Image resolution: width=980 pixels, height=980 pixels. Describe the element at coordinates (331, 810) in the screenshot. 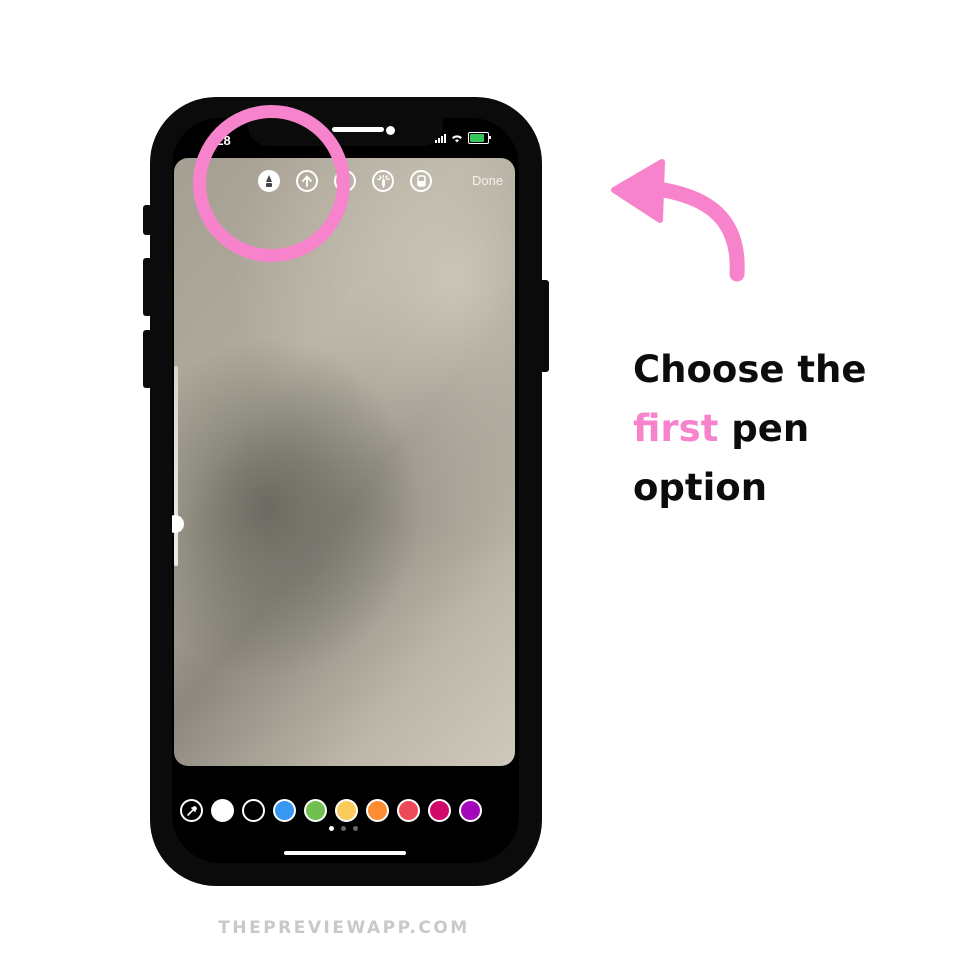

I see `color-palette` at that location.